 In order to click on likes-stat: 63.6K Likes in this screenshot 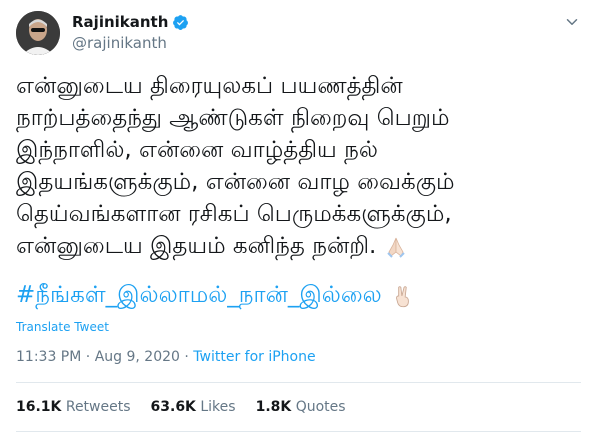, I will do `click(193, 407)`.